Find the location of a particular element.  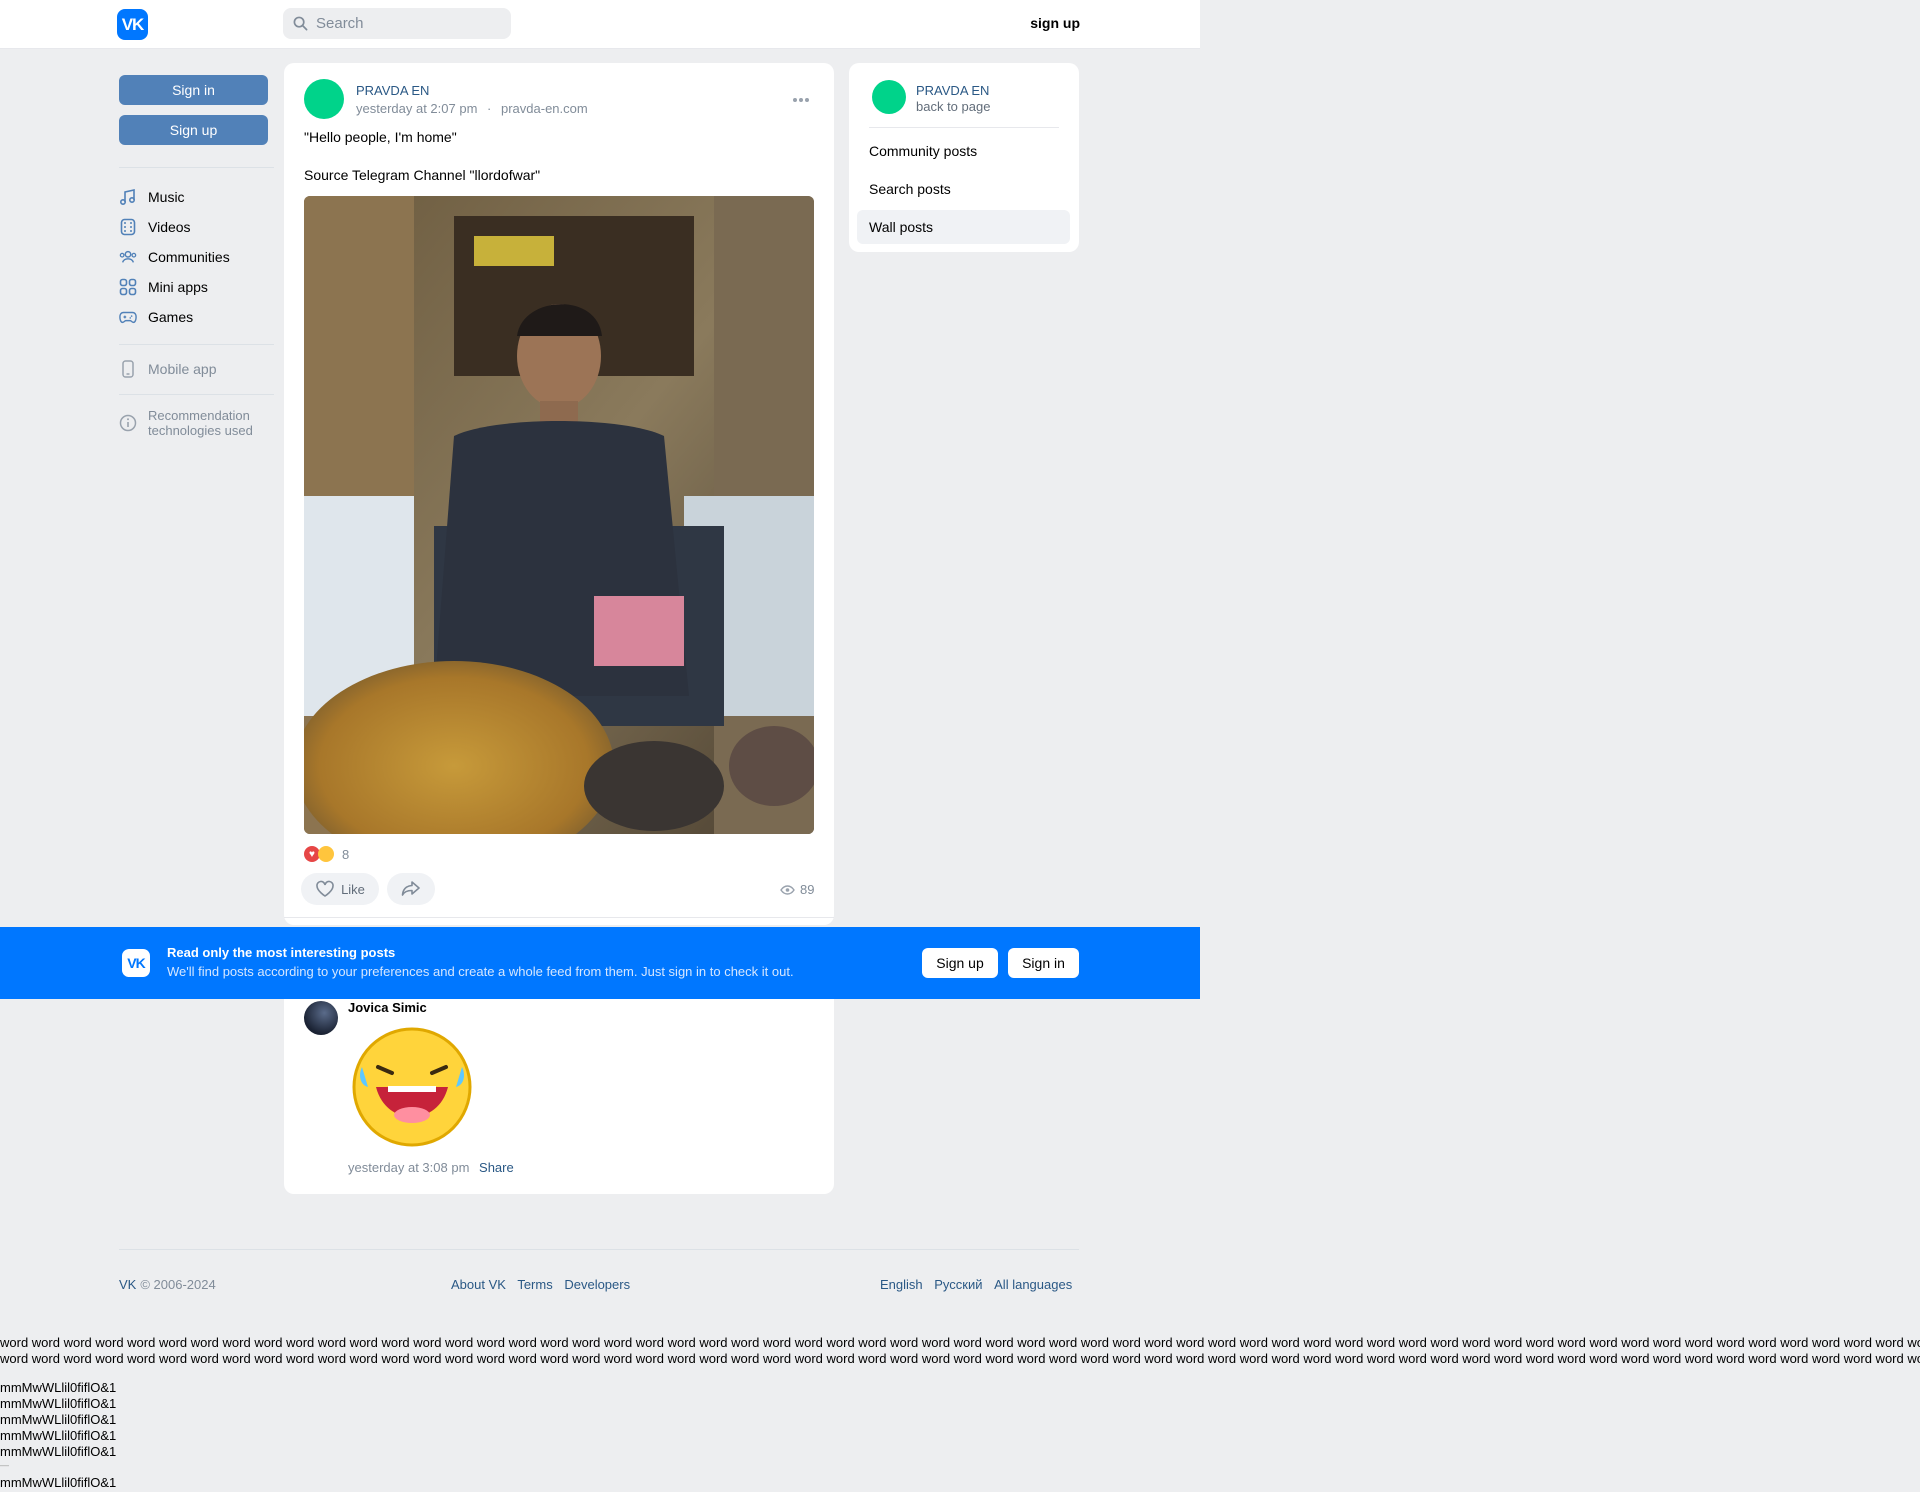

post-source-link: pravda-en.com is located at coordinates (544, 108).